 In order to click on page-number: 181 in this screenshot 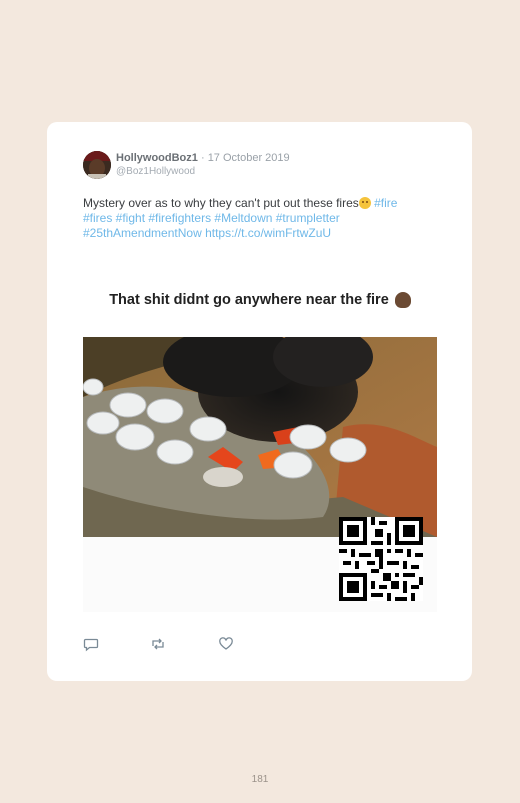, I will do `click(260, 779)`.